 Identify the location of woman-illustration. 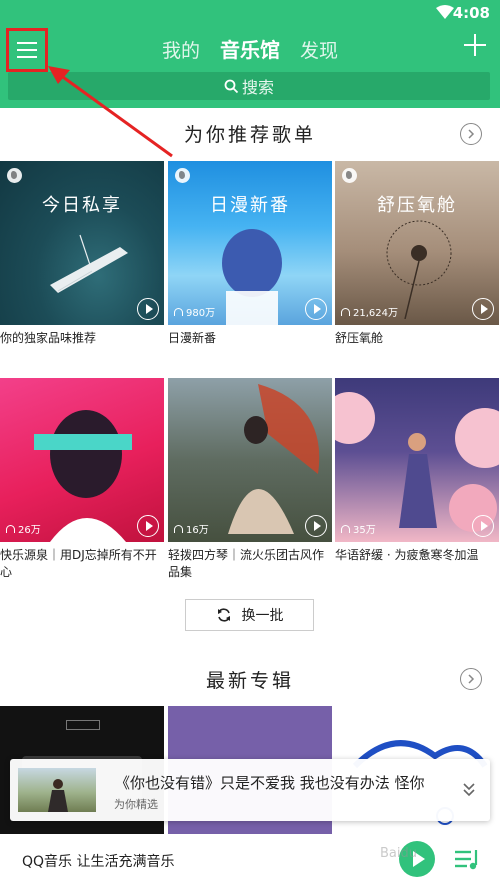
(83, 476).